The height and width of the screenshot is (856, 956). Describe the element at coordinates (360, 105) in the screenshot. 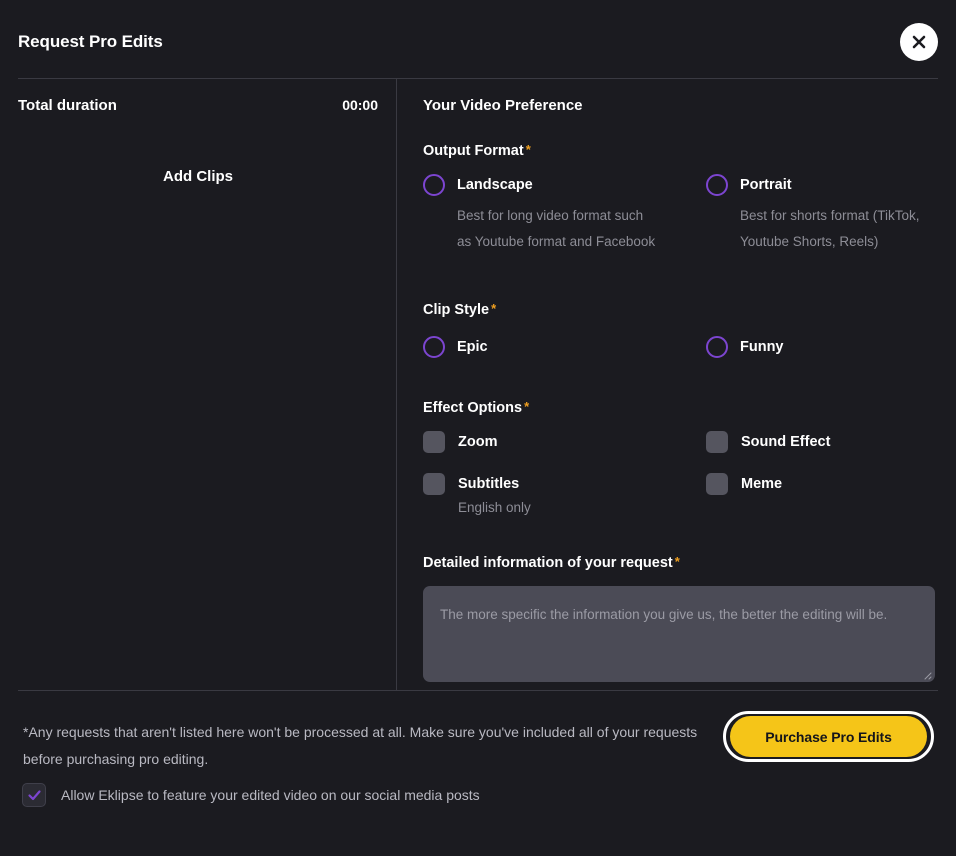

I see `total-duration-value: 00:00` at that location.